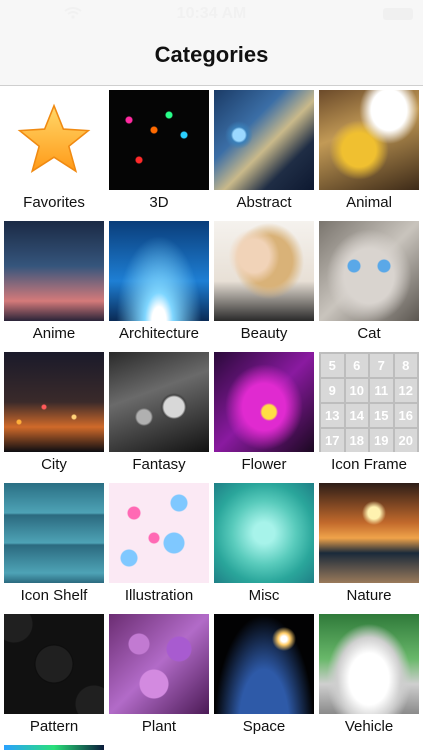 This screenshot has height=750, width=423. Describe the element at coordinates (332, 415) in the screenshot. I see `number-tile: 13` at that location.